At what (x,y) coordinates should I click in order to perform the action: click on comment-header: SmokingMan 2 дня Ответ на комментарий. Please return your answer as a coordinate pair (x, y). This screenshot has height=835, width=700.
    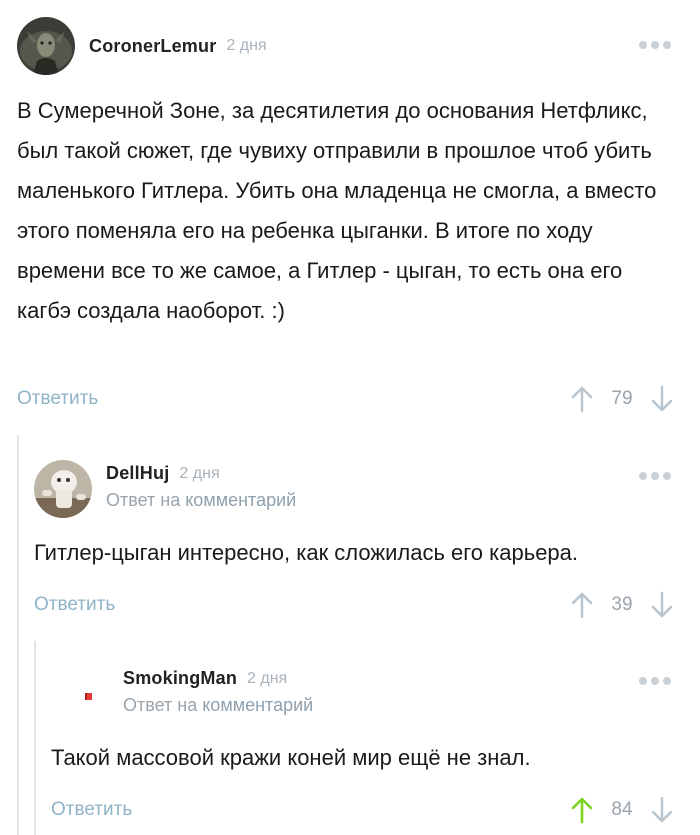
    Looking at the image, I should click on (182, 694).